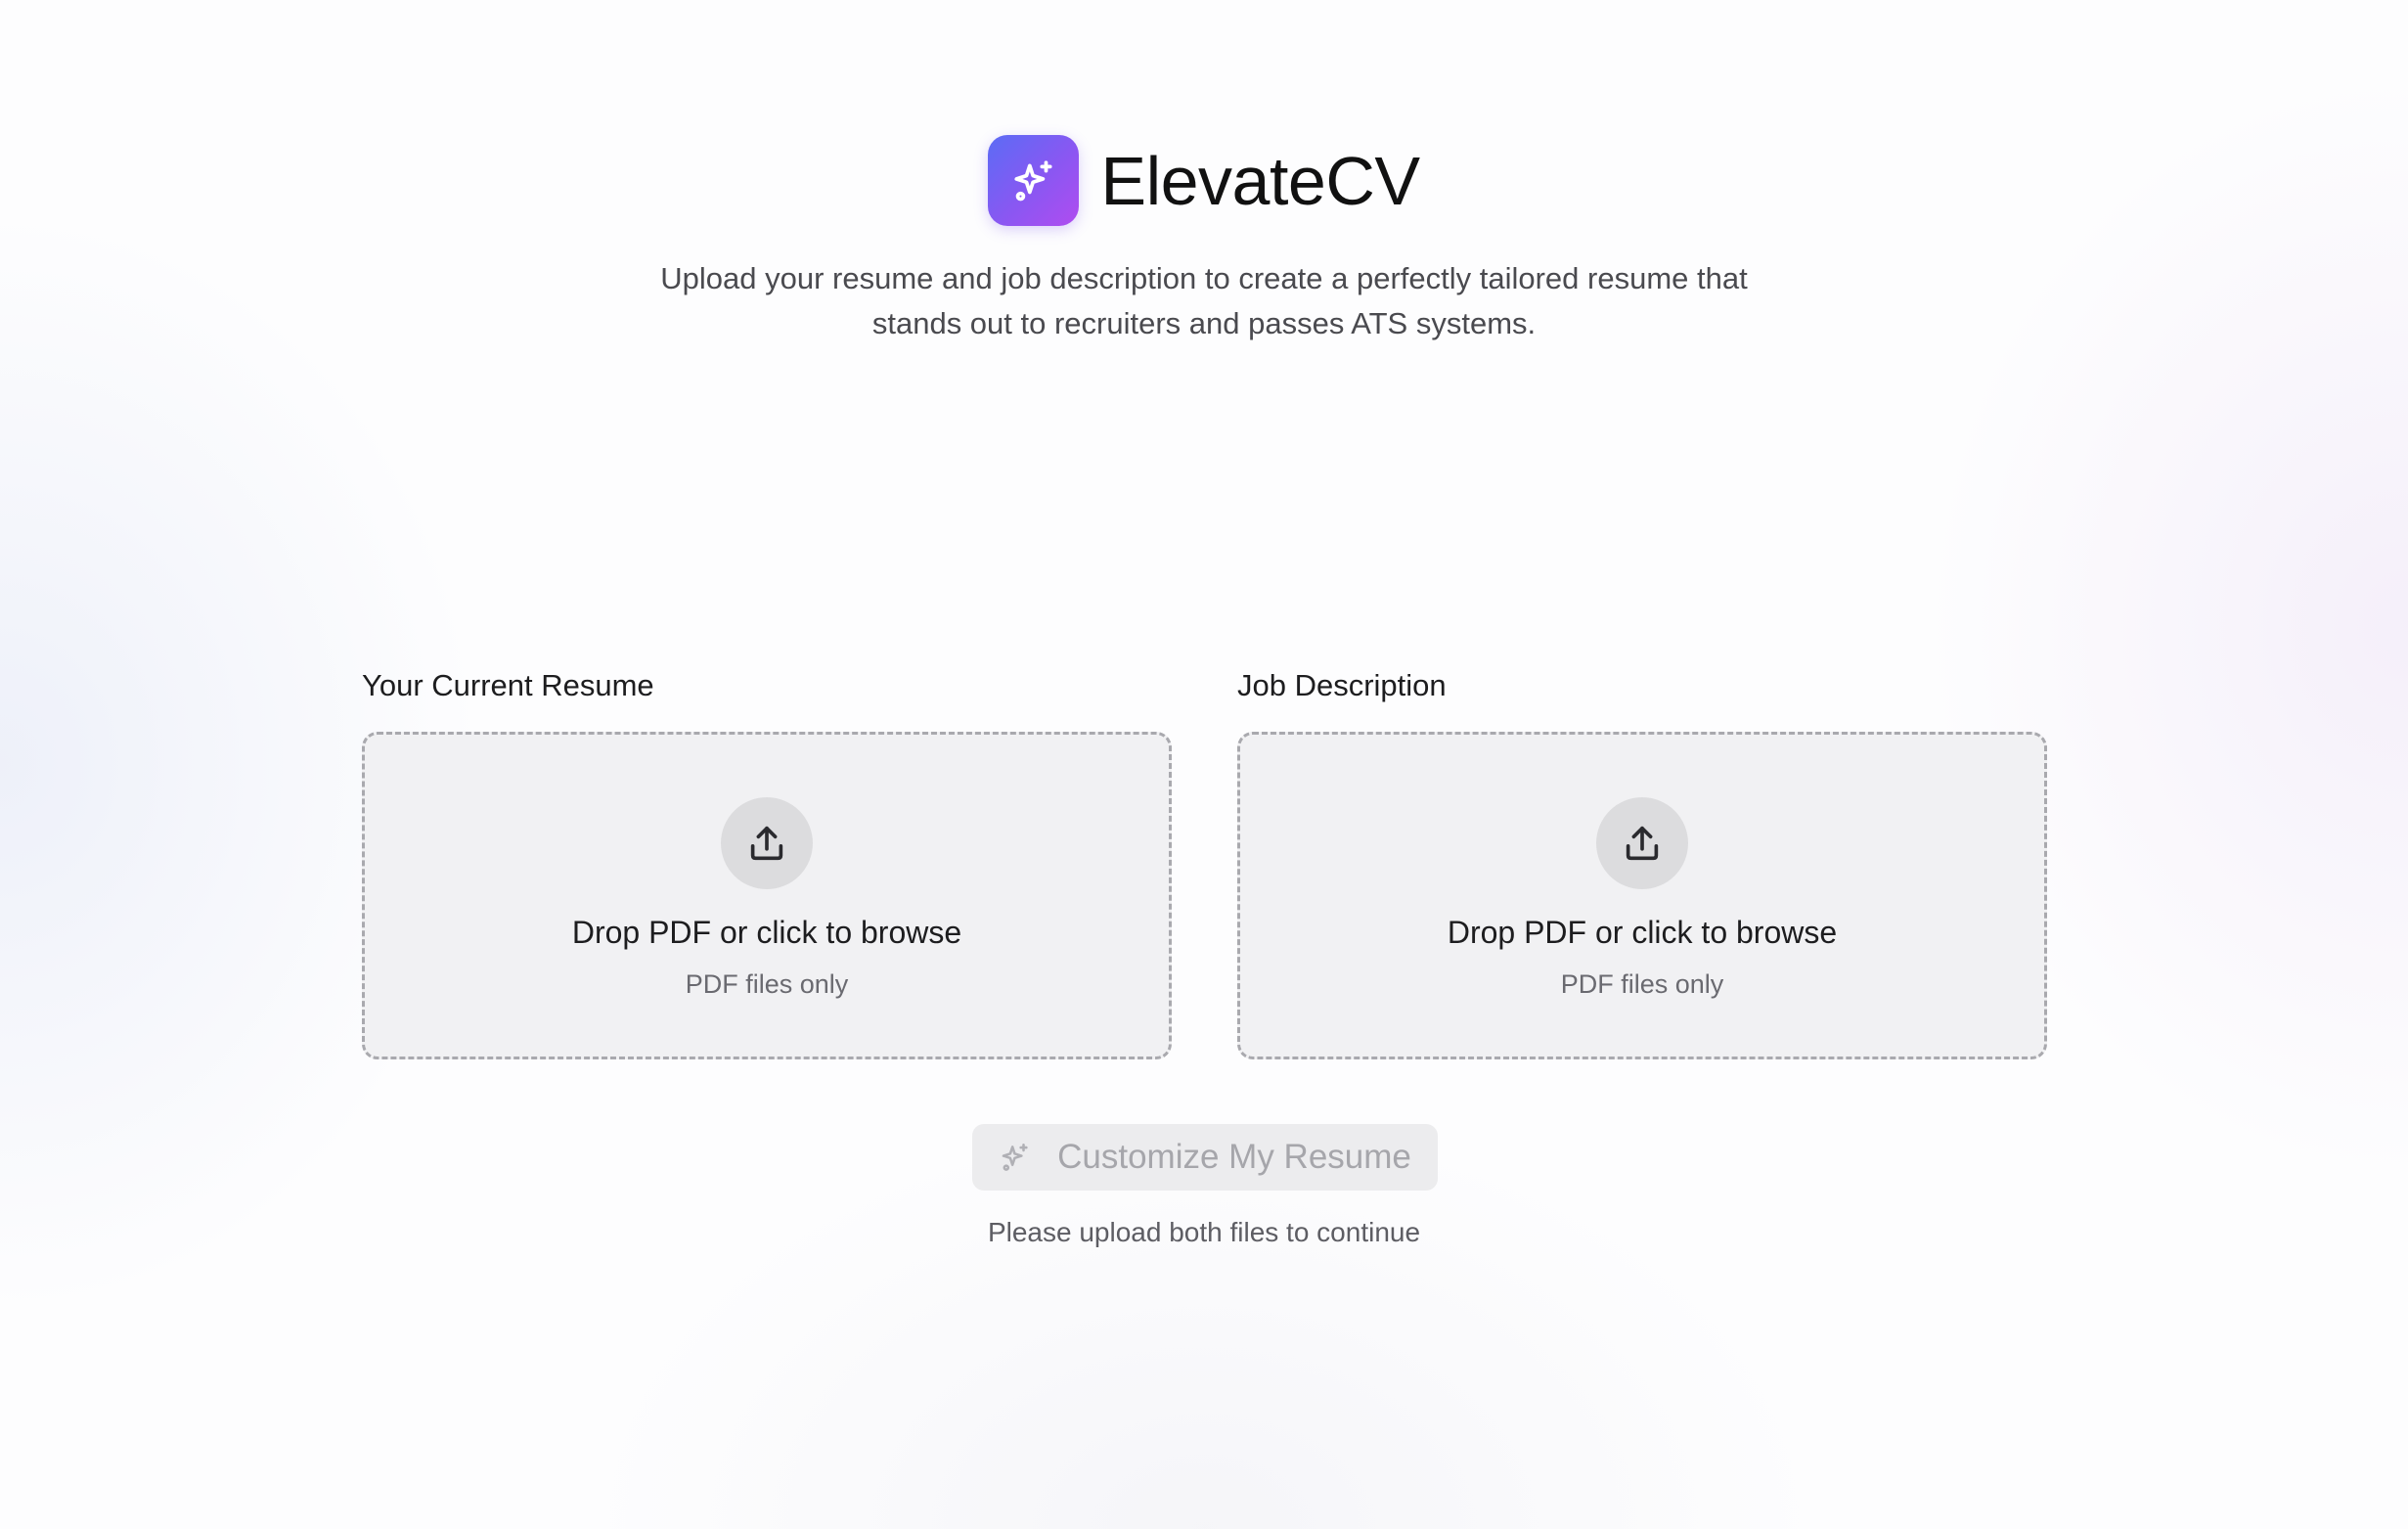  What do you see at coordinates (1234, 1157) in the screenshot?
I see `customize-resume-button-label: Customize My Resume` at bounding box center [1234, 1157].